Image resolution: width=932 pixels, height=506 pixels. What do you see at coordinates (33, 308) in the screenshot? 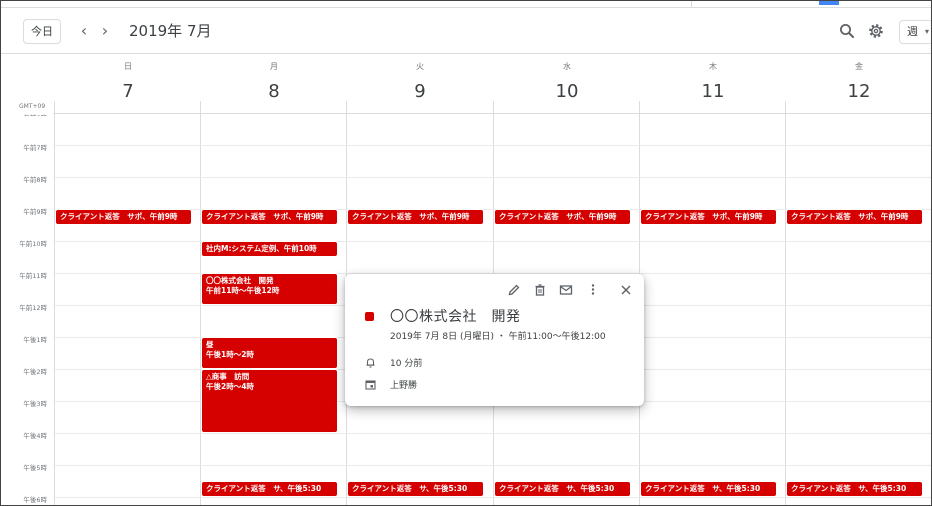
I see `time-label: 午前12時` at bounding box center [33, 308].